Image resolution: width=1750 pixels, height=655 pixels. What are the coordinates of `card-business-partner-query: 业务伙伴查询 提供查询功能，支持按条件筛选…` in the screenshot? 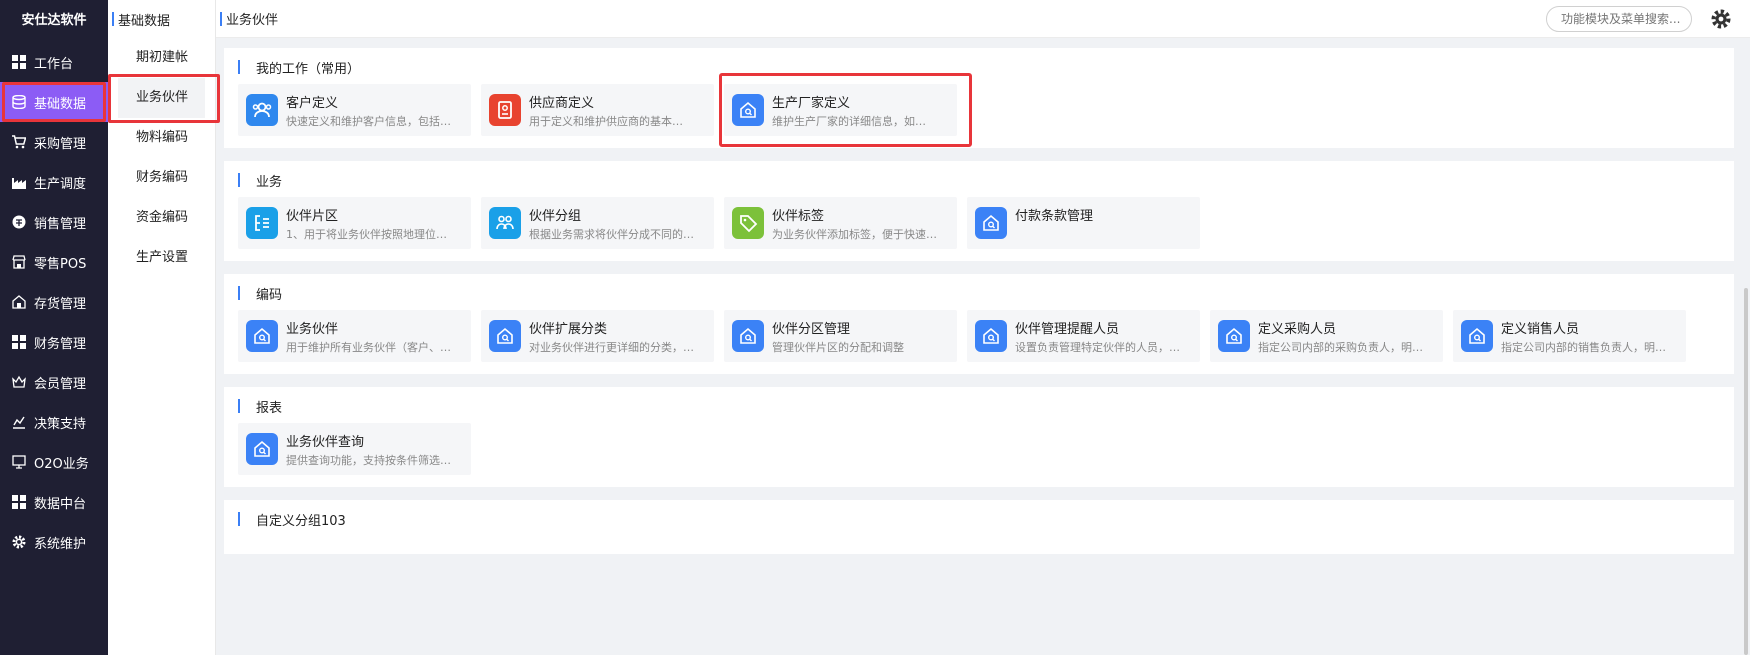 It's located at (354, 449).